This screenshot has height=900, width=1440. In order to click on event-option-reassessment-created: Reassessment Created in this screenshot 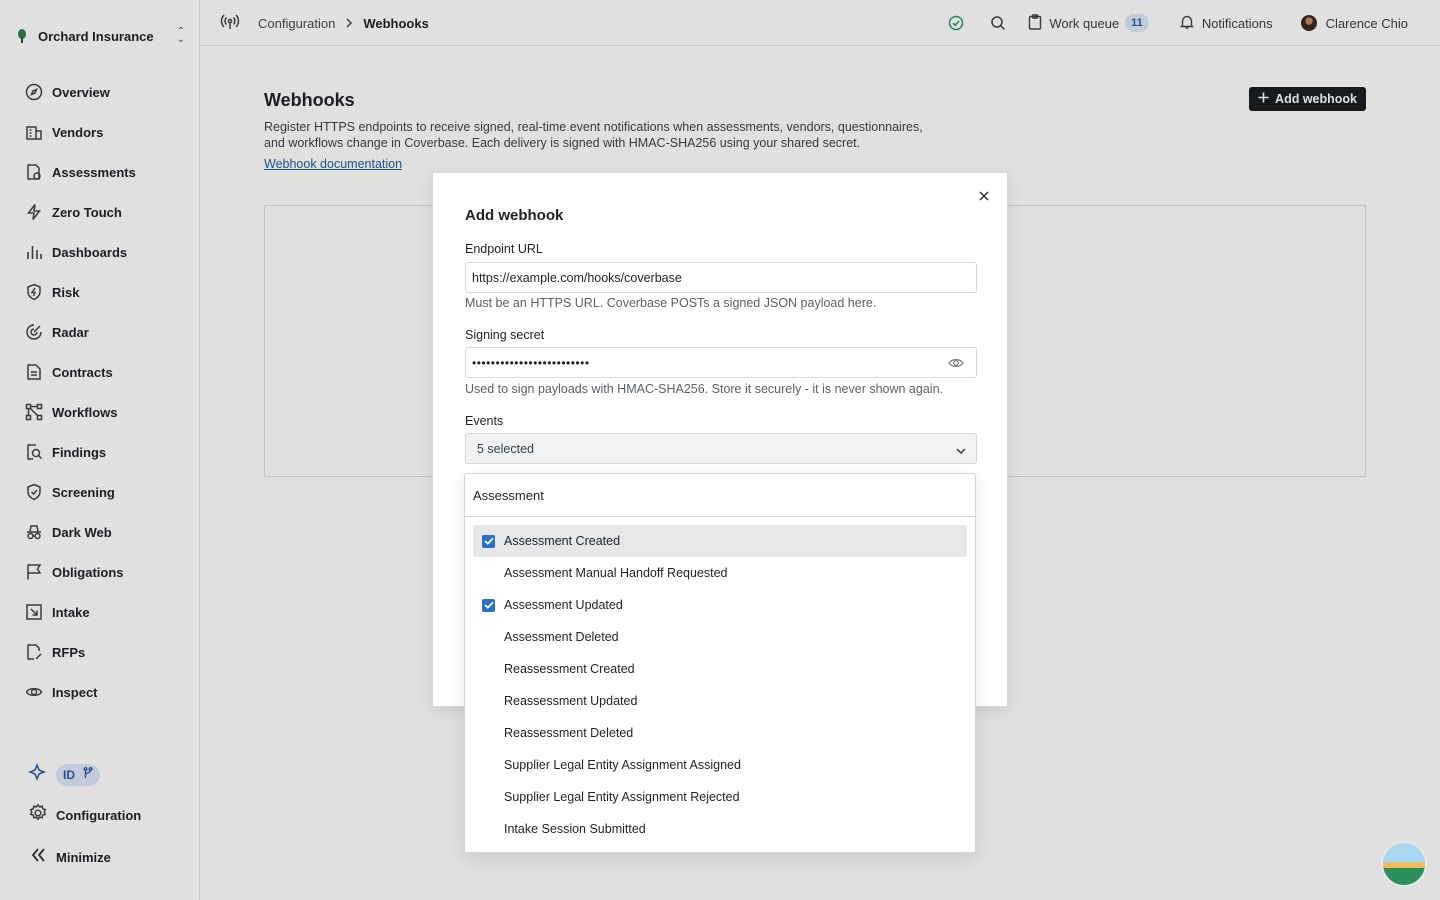, I will do `click(720, 669)`.